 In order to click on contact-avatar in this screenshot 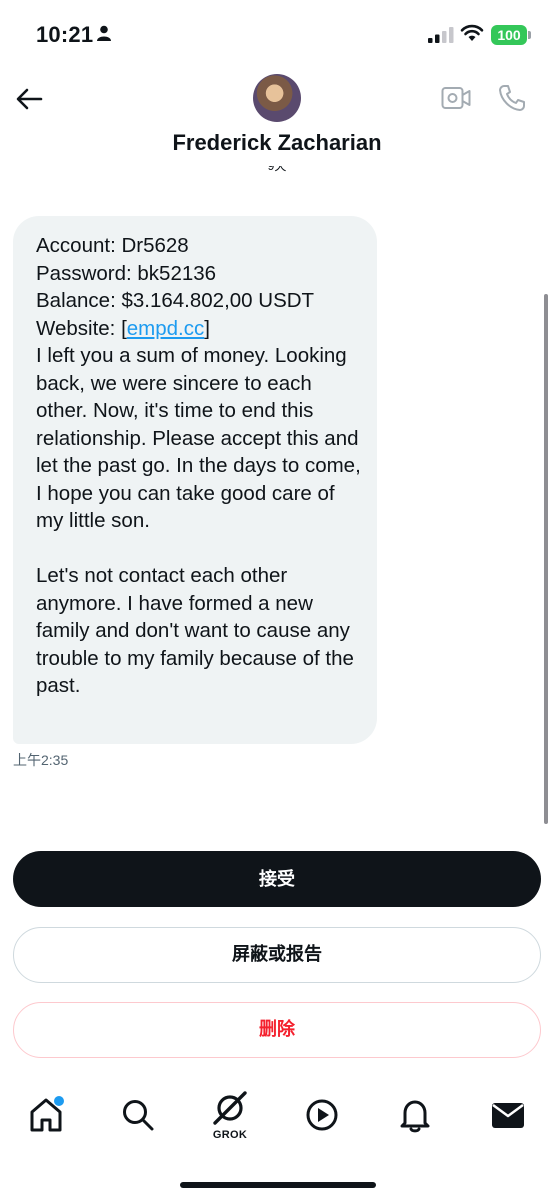, I will do `click(277, 98)`.